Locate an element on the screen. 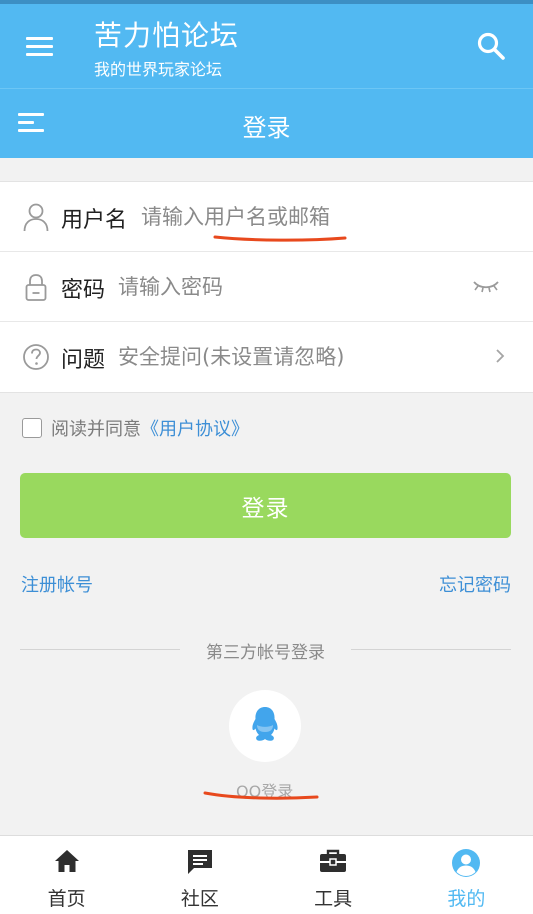 This screenshot has width=533, height=914. tab-label: 我的 is located at coordinates (466, 899).